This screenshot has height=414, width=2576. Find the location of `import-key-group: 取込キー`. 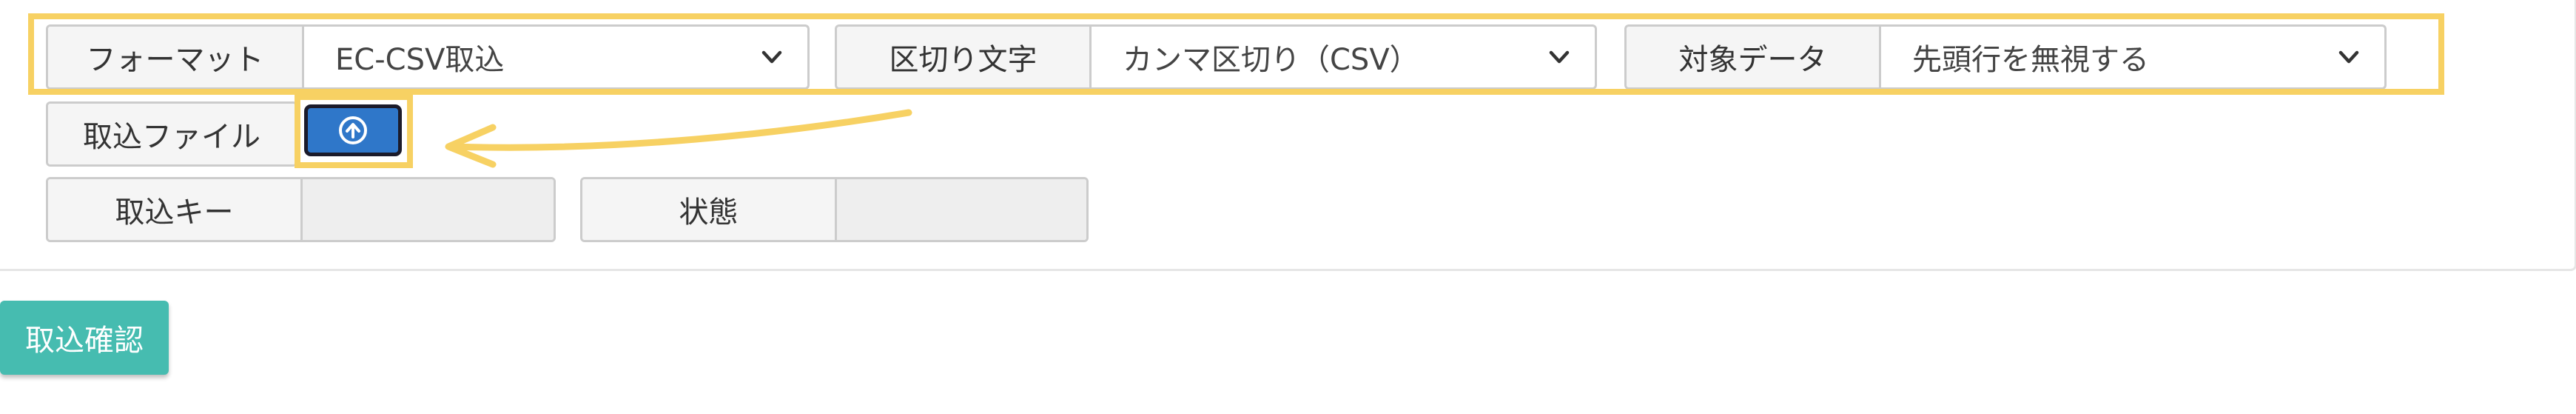

import-key-group: 取込キー is located at coordinates (301, 209).